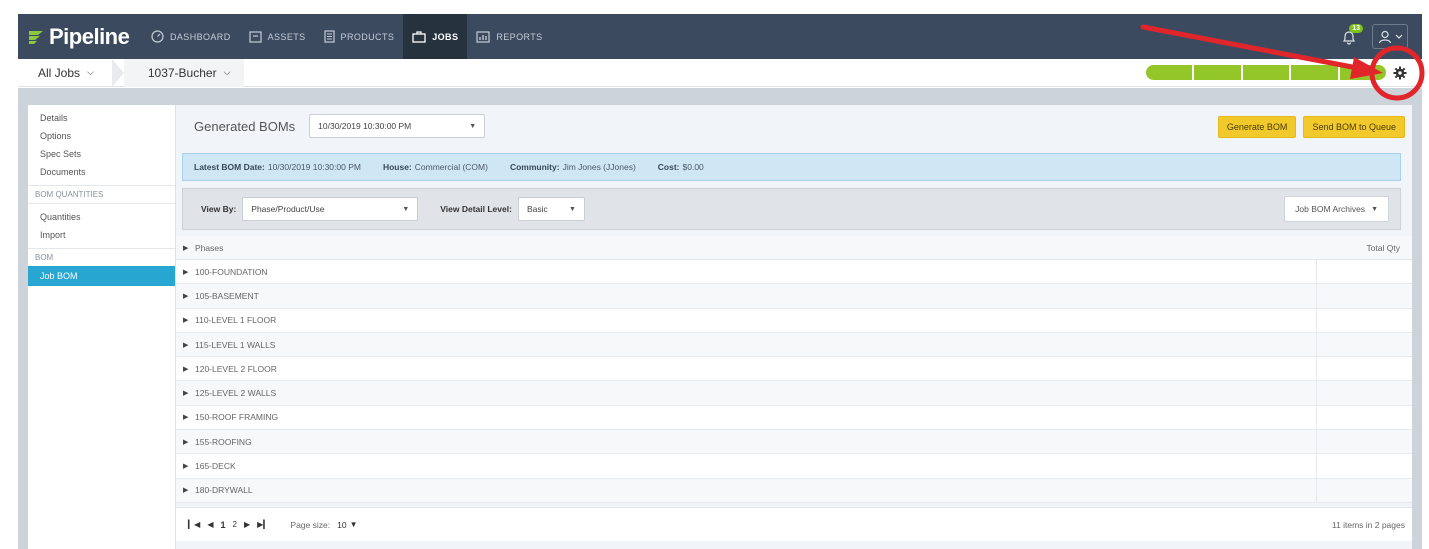 This screenshot has width=1429, height=549. Describe the element at coordinates (247, 524) in the screenshot. I see `next-page-icon: ▶` at that location.